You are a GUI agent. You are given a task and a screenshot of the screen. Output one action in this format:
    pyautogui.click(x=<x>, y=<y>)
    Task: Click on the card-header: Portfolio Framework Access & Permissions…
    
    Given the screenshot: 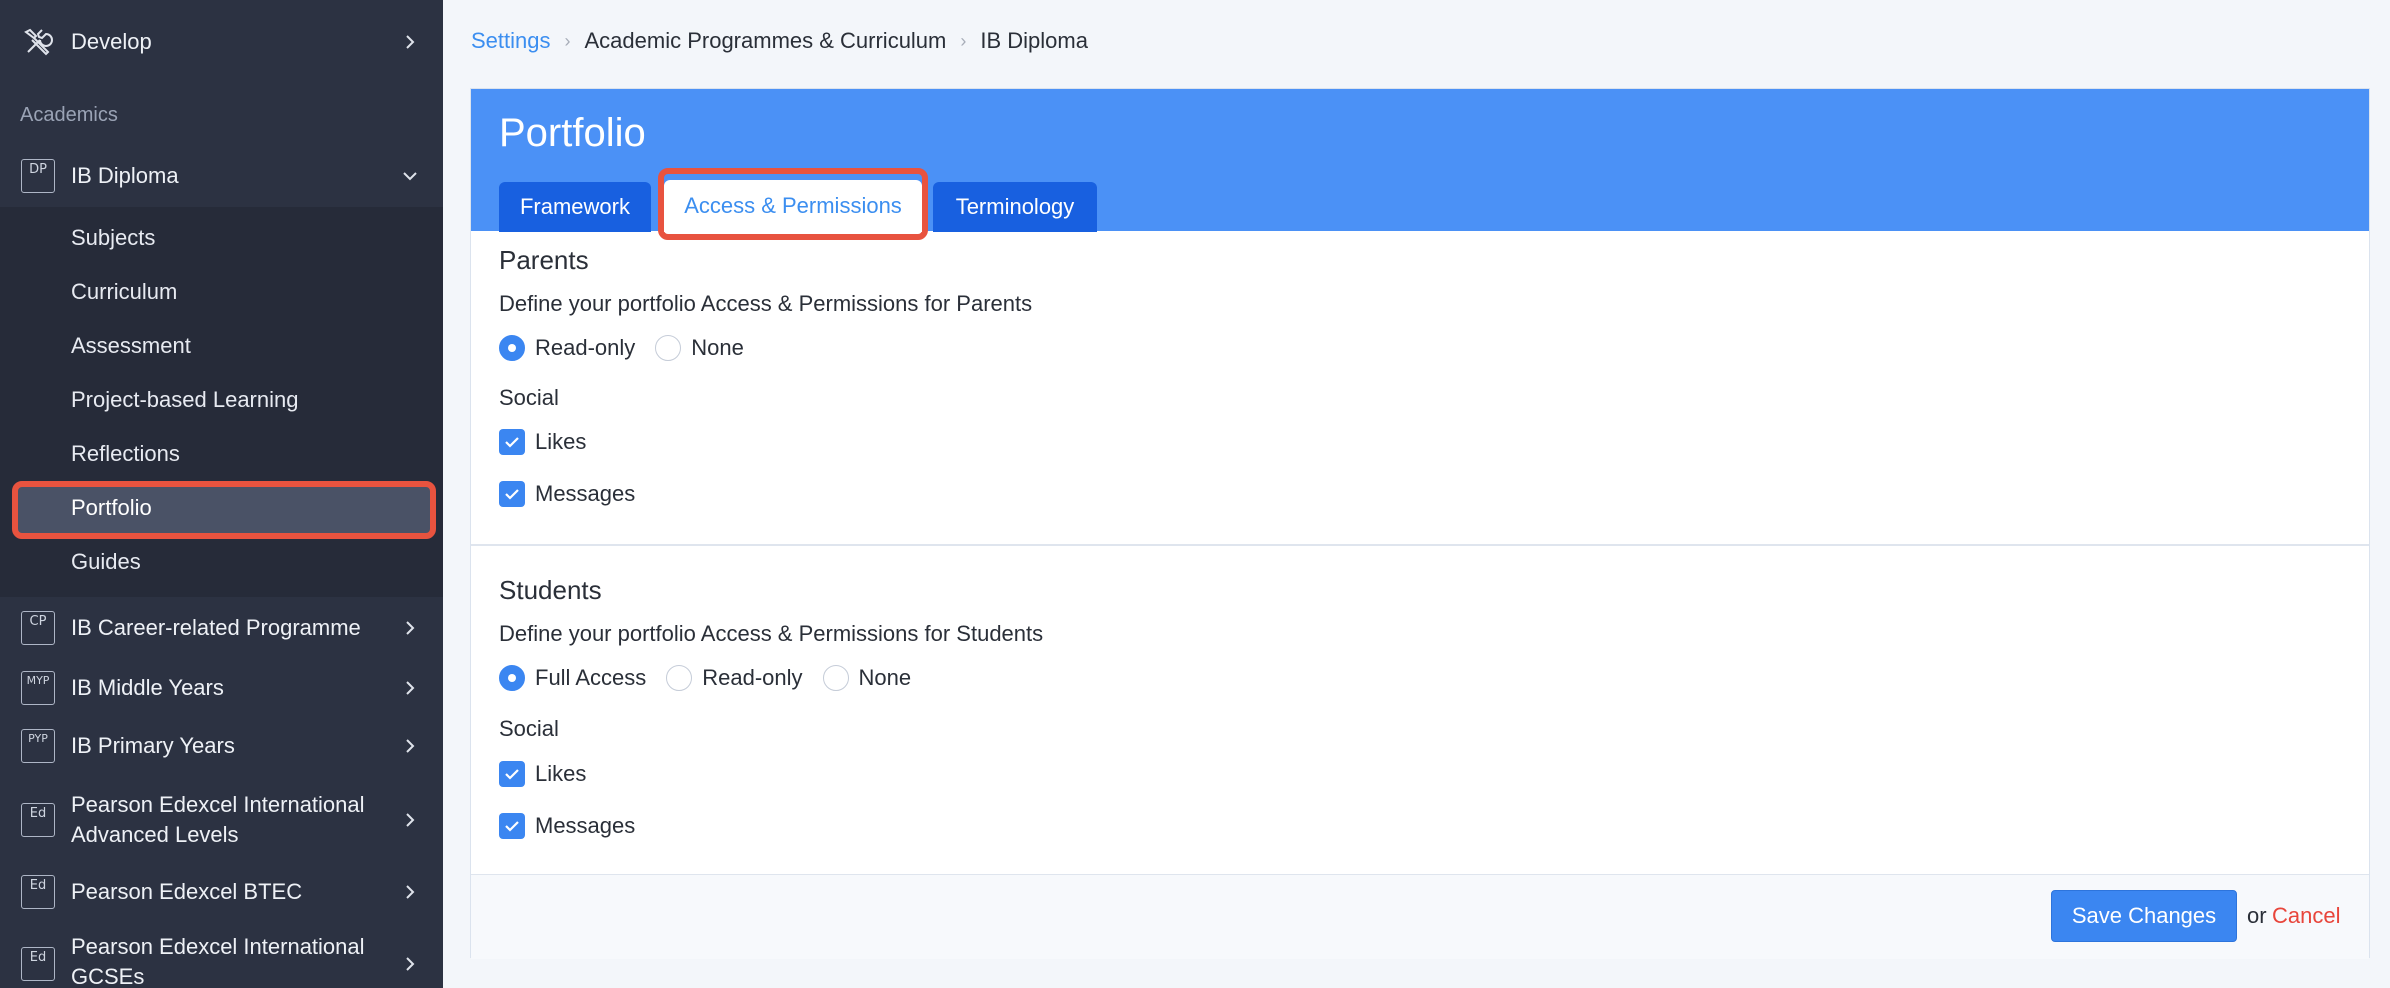 What is the action you would take?
    pyautogui.click(x=1420, y=164)
    